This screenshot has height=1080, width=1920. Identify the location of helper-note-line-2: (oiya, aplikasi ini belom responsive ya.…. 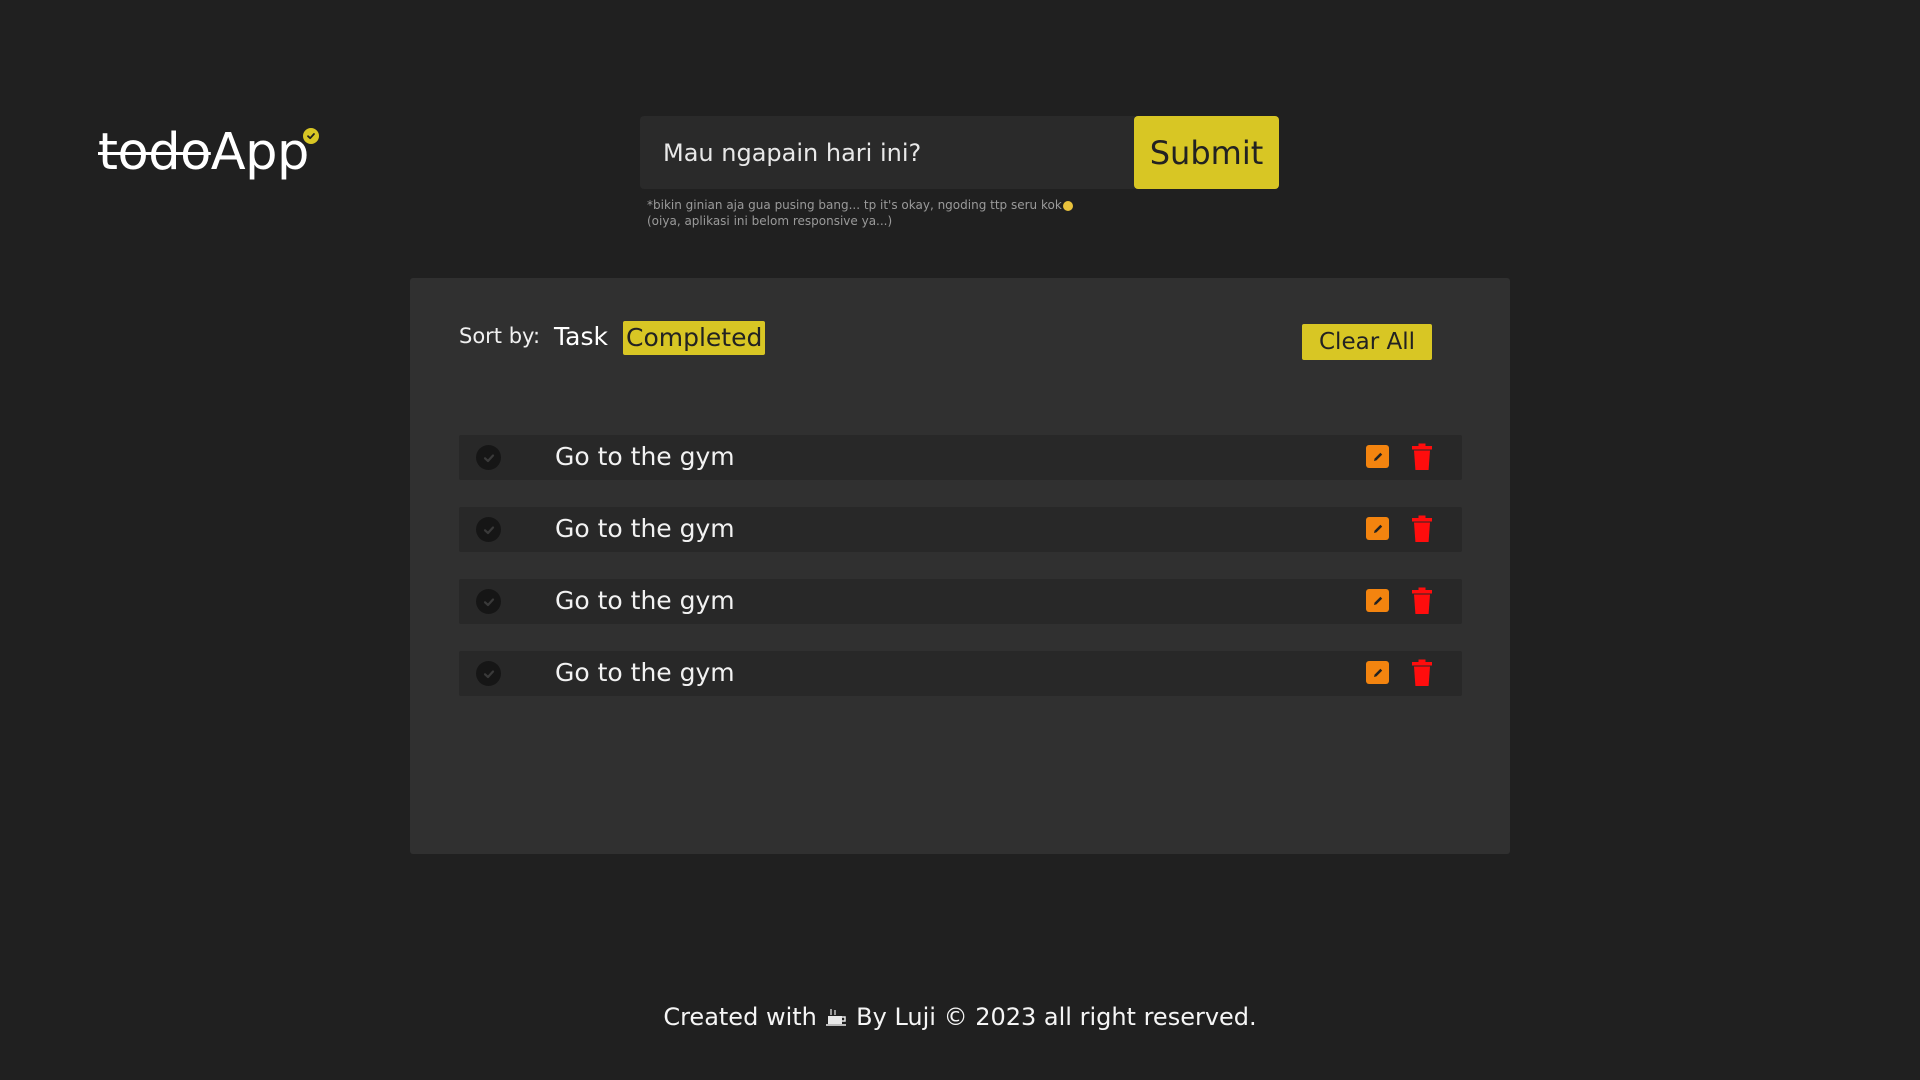
(770, 221).